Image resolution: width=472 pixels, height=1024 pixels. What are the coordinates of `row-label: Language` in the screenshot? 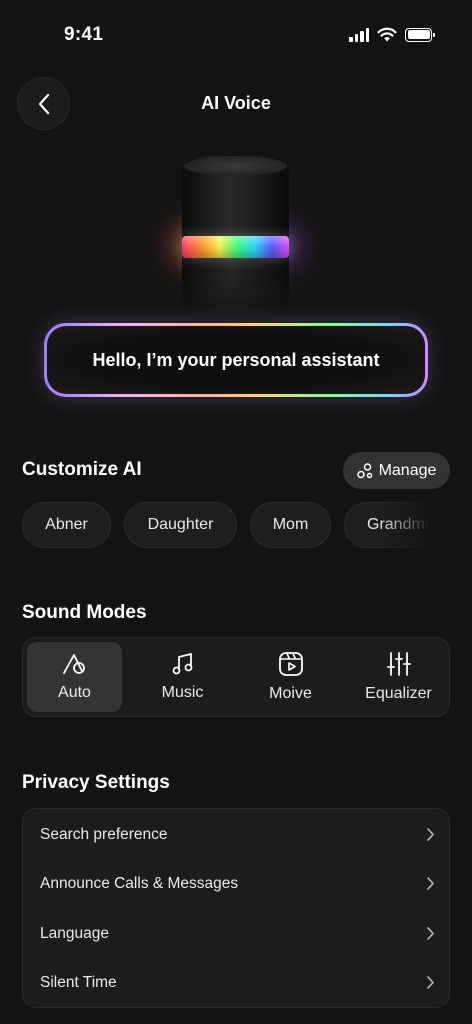 It's located at (74, 933).